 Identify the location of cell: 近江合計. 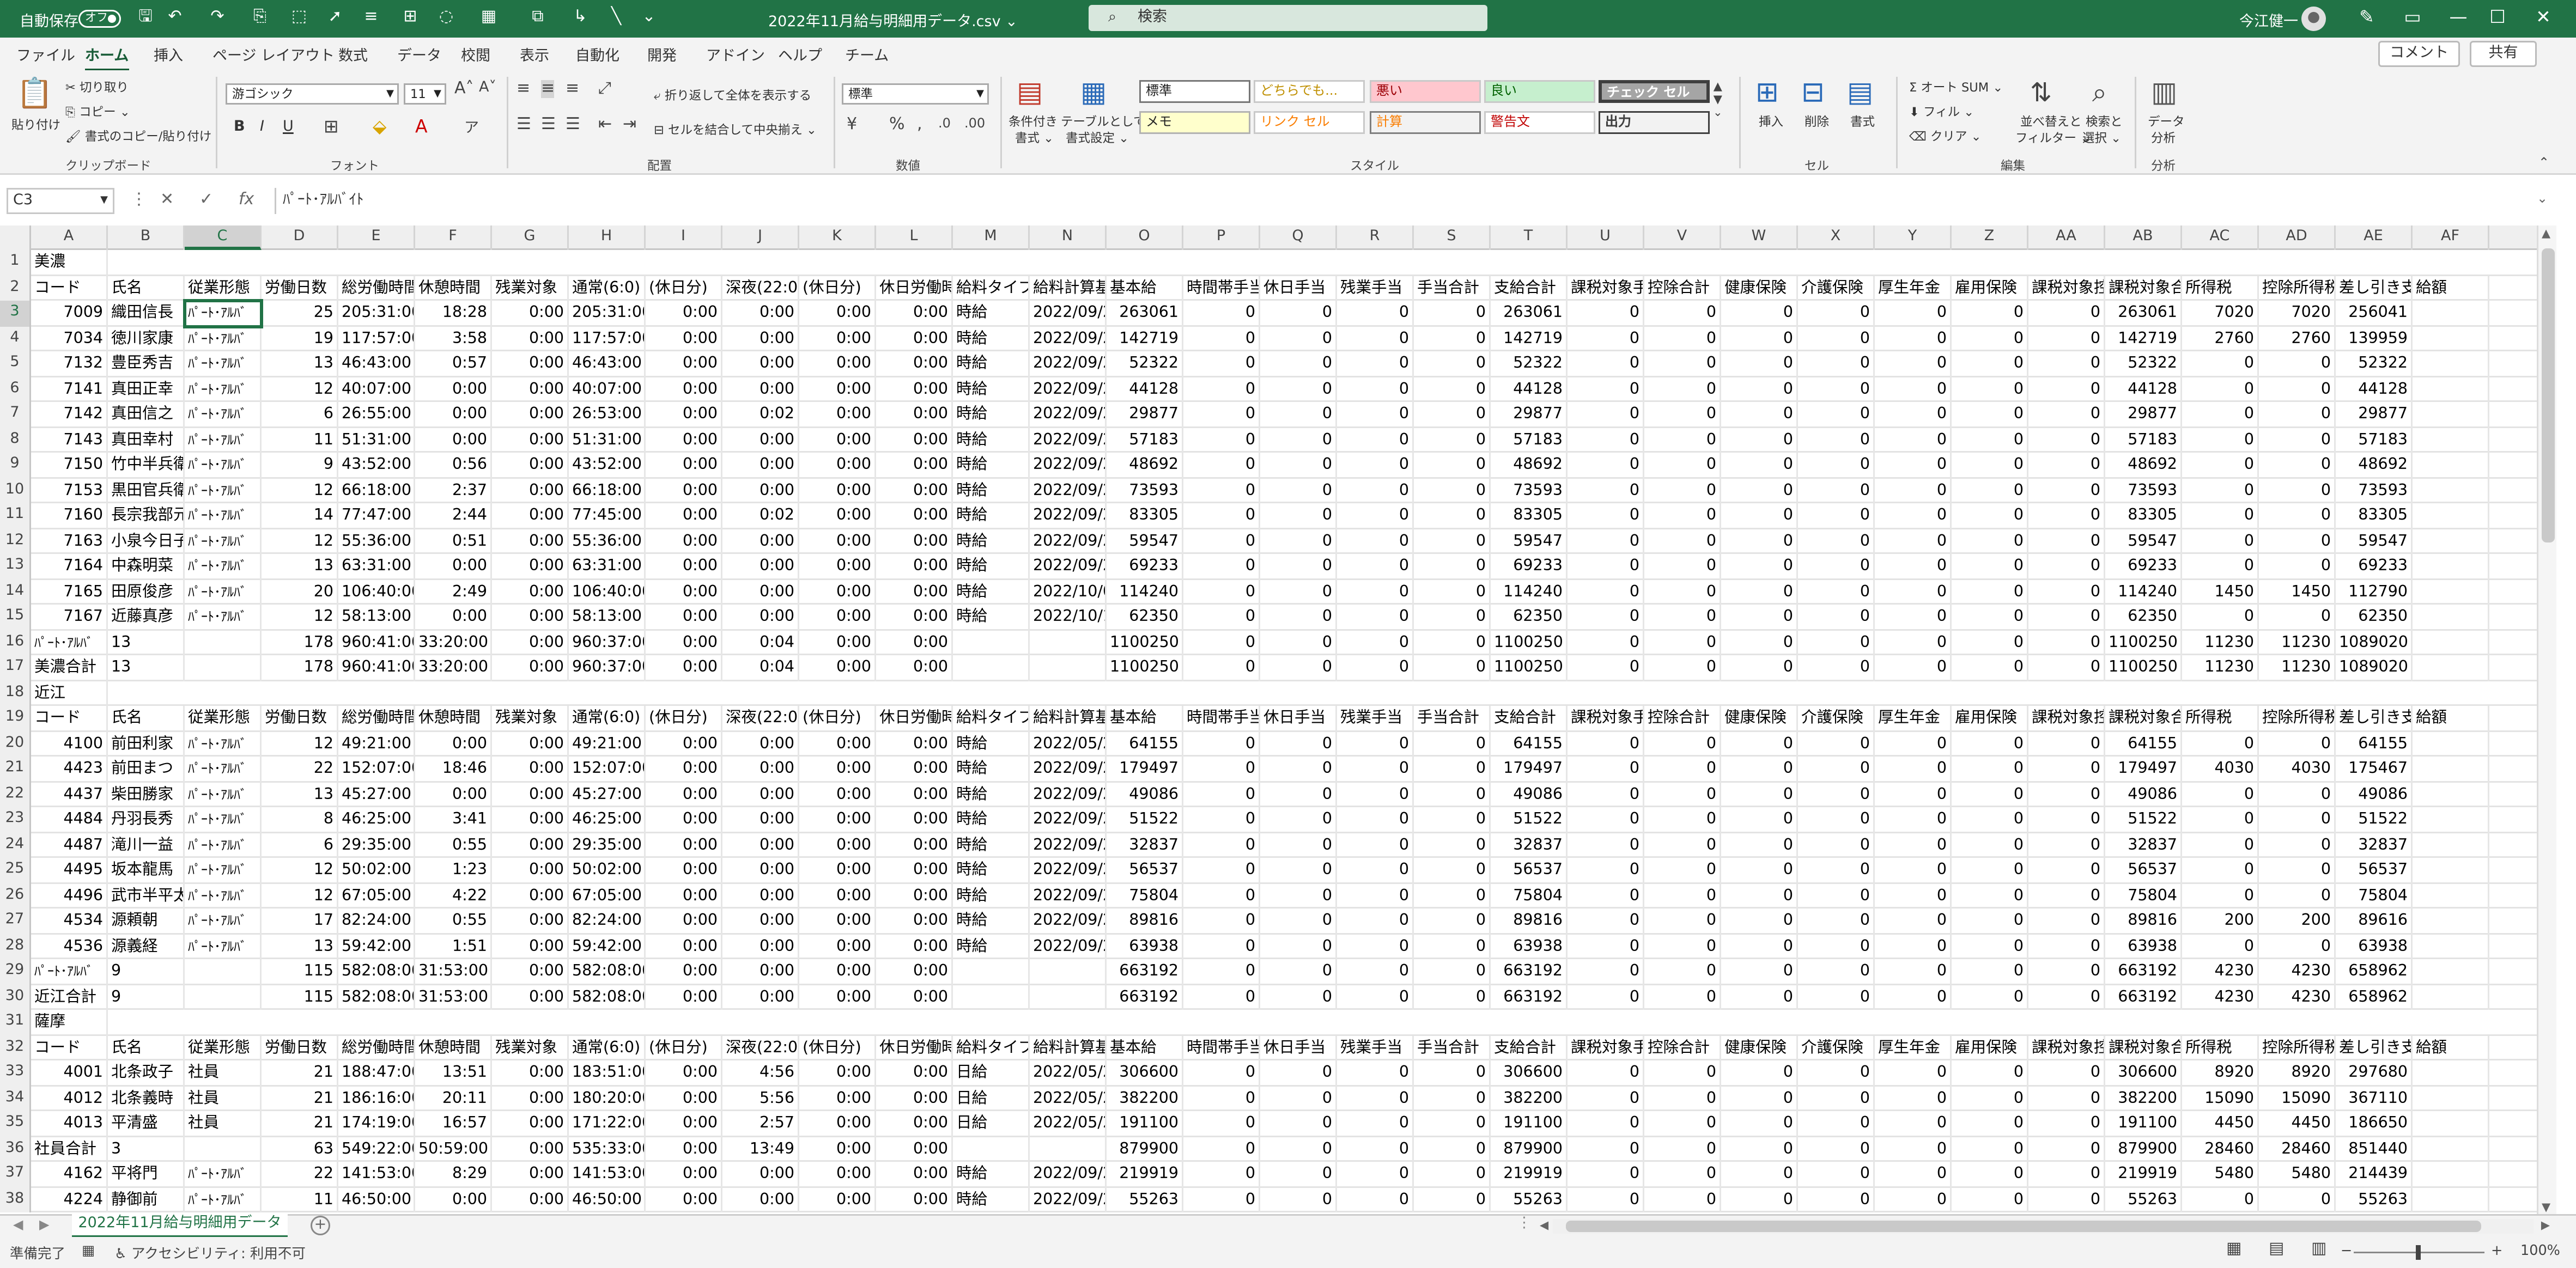
(69, 997).